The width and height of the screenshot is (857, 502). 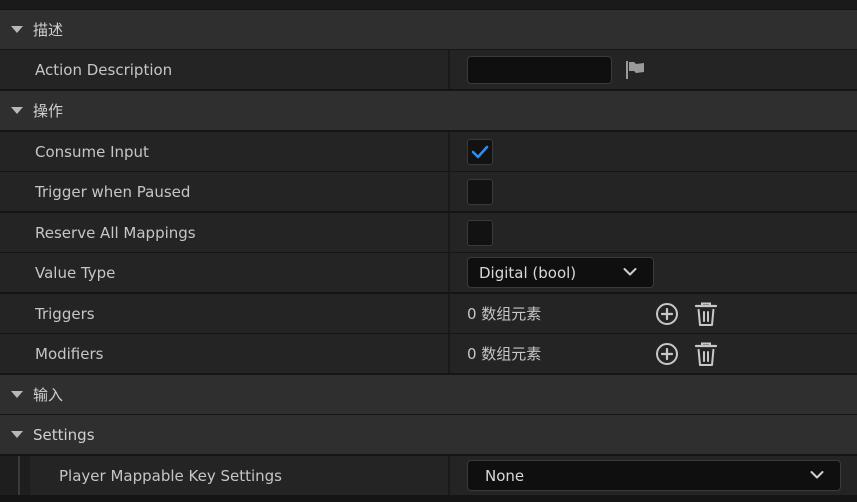 I want to click on category-action: 操作, so click(x=428, y=110).